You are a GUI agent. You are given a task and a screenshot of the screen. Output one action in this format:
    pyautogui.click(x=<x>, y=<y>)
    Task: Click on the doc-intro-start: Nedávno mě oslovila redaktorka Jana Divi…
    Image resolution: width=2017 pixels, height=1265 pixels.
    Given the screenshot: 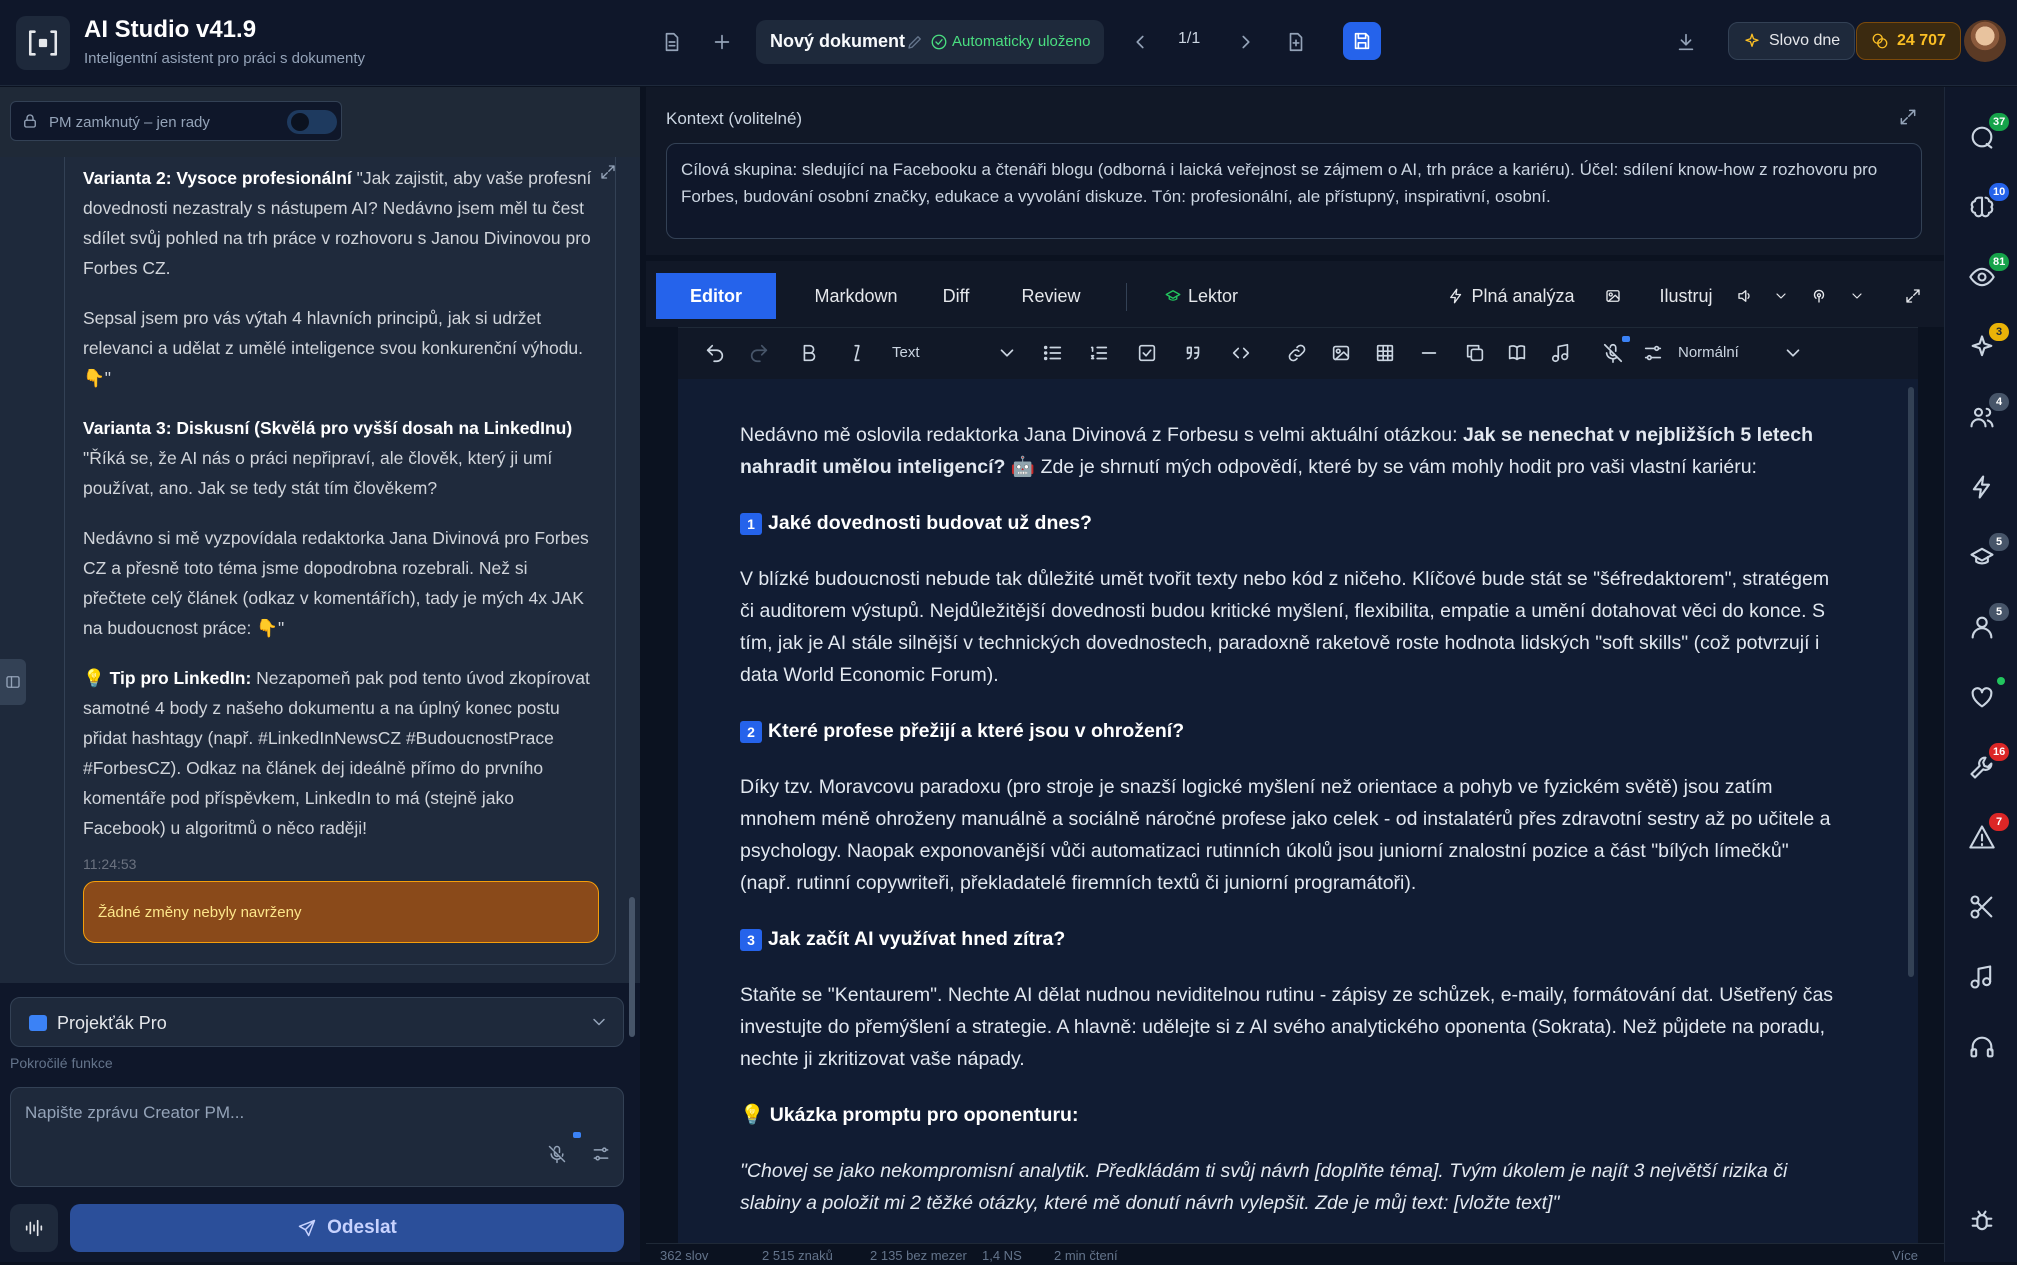 What is the action you would take?
    pyautogui.click(x=1101, y=435)
    